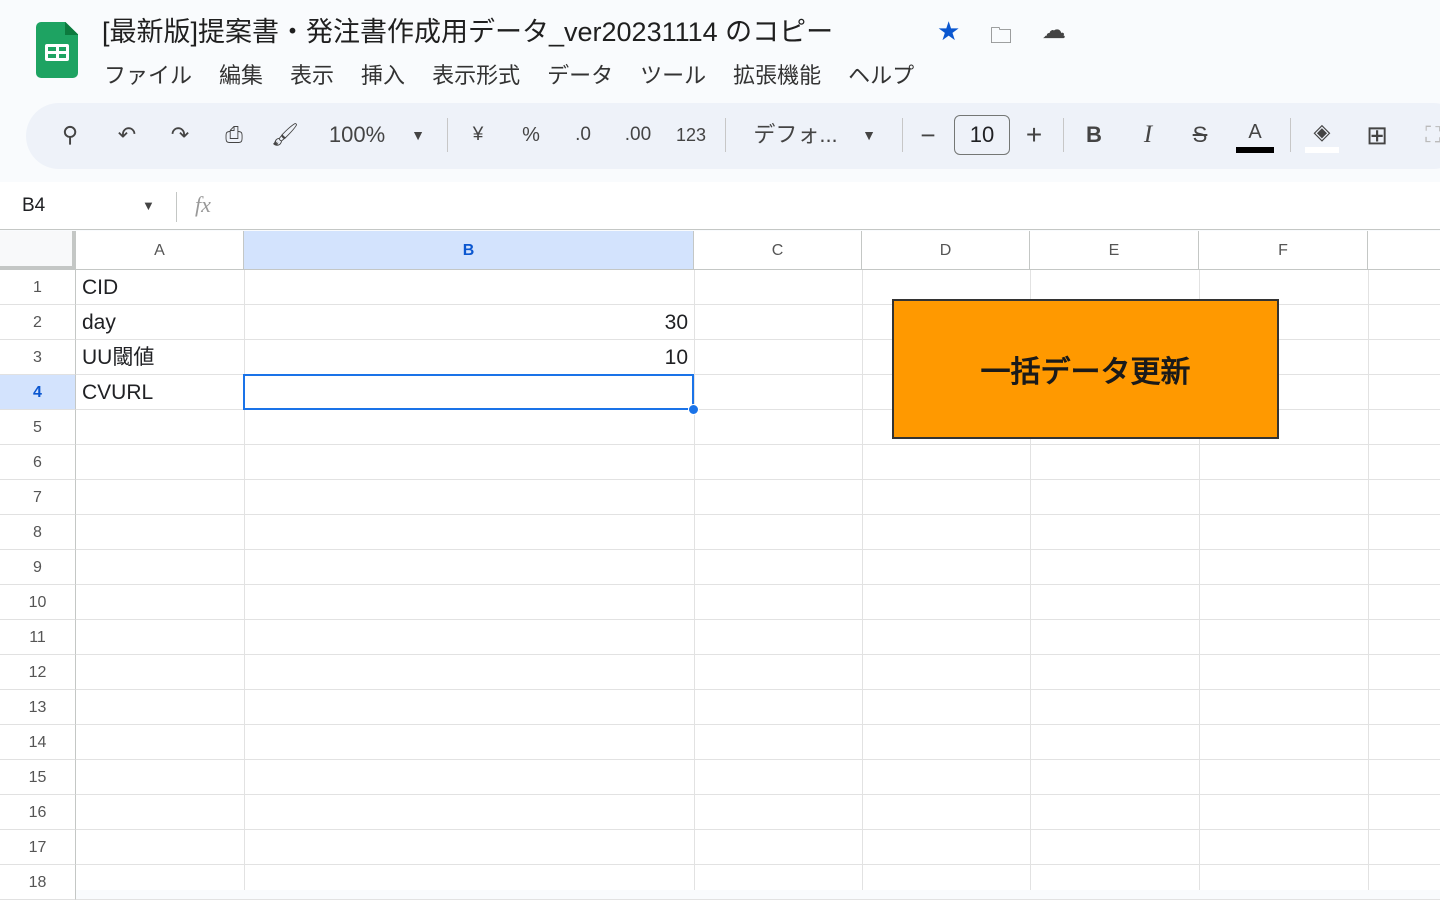  Describe the element at coordinates (38, 427) in the screenshot. I see `row-header-5: 5` at that location.